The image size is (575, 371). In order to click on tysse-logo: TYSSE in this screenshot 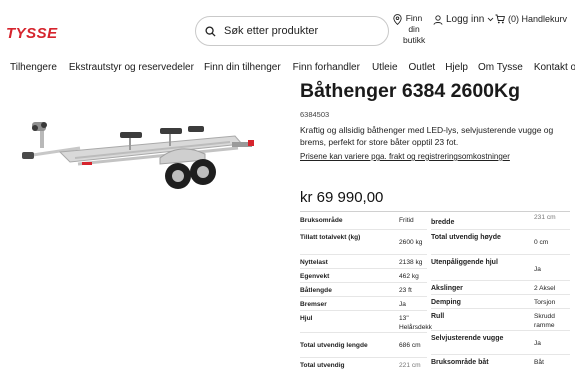, I will do `click(40, 33)`.